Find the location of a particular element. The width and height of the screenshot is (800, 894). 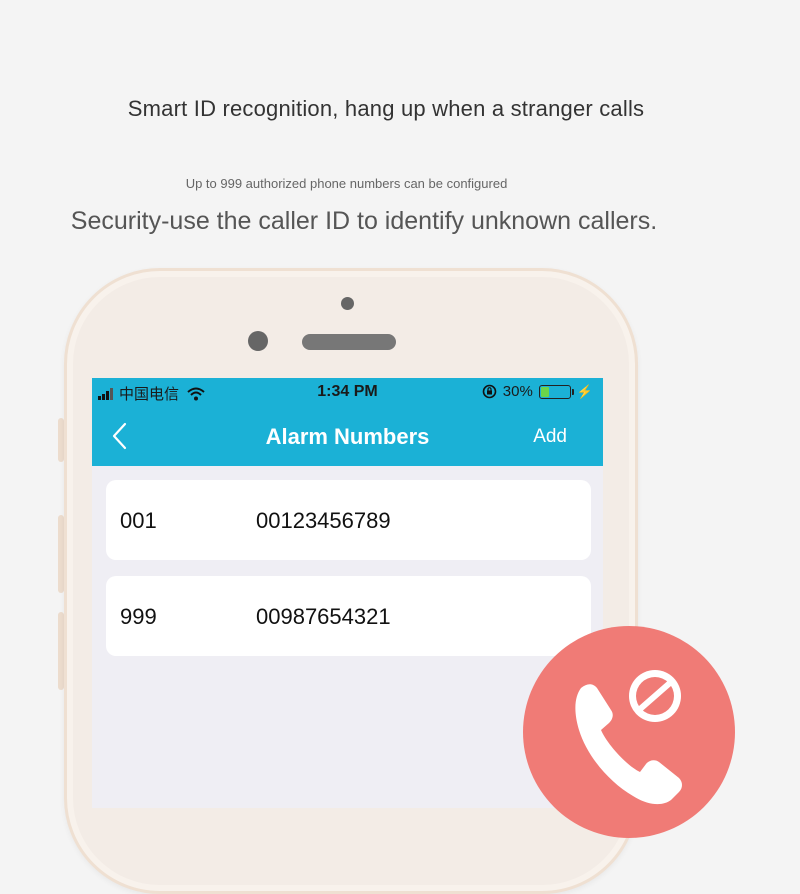

blocked-call-icon is located at coordinates (628, 737).